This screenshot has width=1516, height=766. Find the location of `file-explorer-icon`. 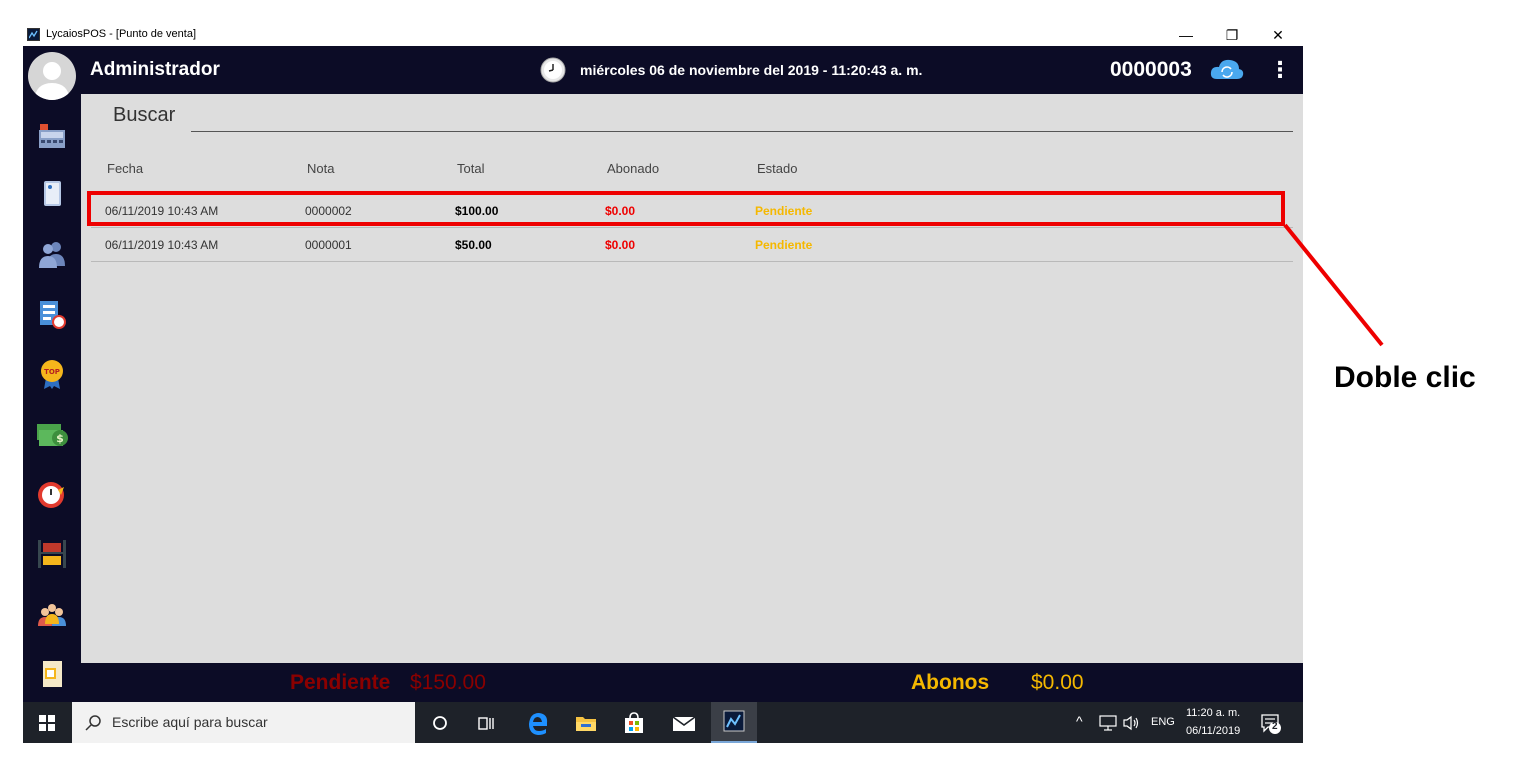

file-explorer-icon is located at coordinates (586, 723).